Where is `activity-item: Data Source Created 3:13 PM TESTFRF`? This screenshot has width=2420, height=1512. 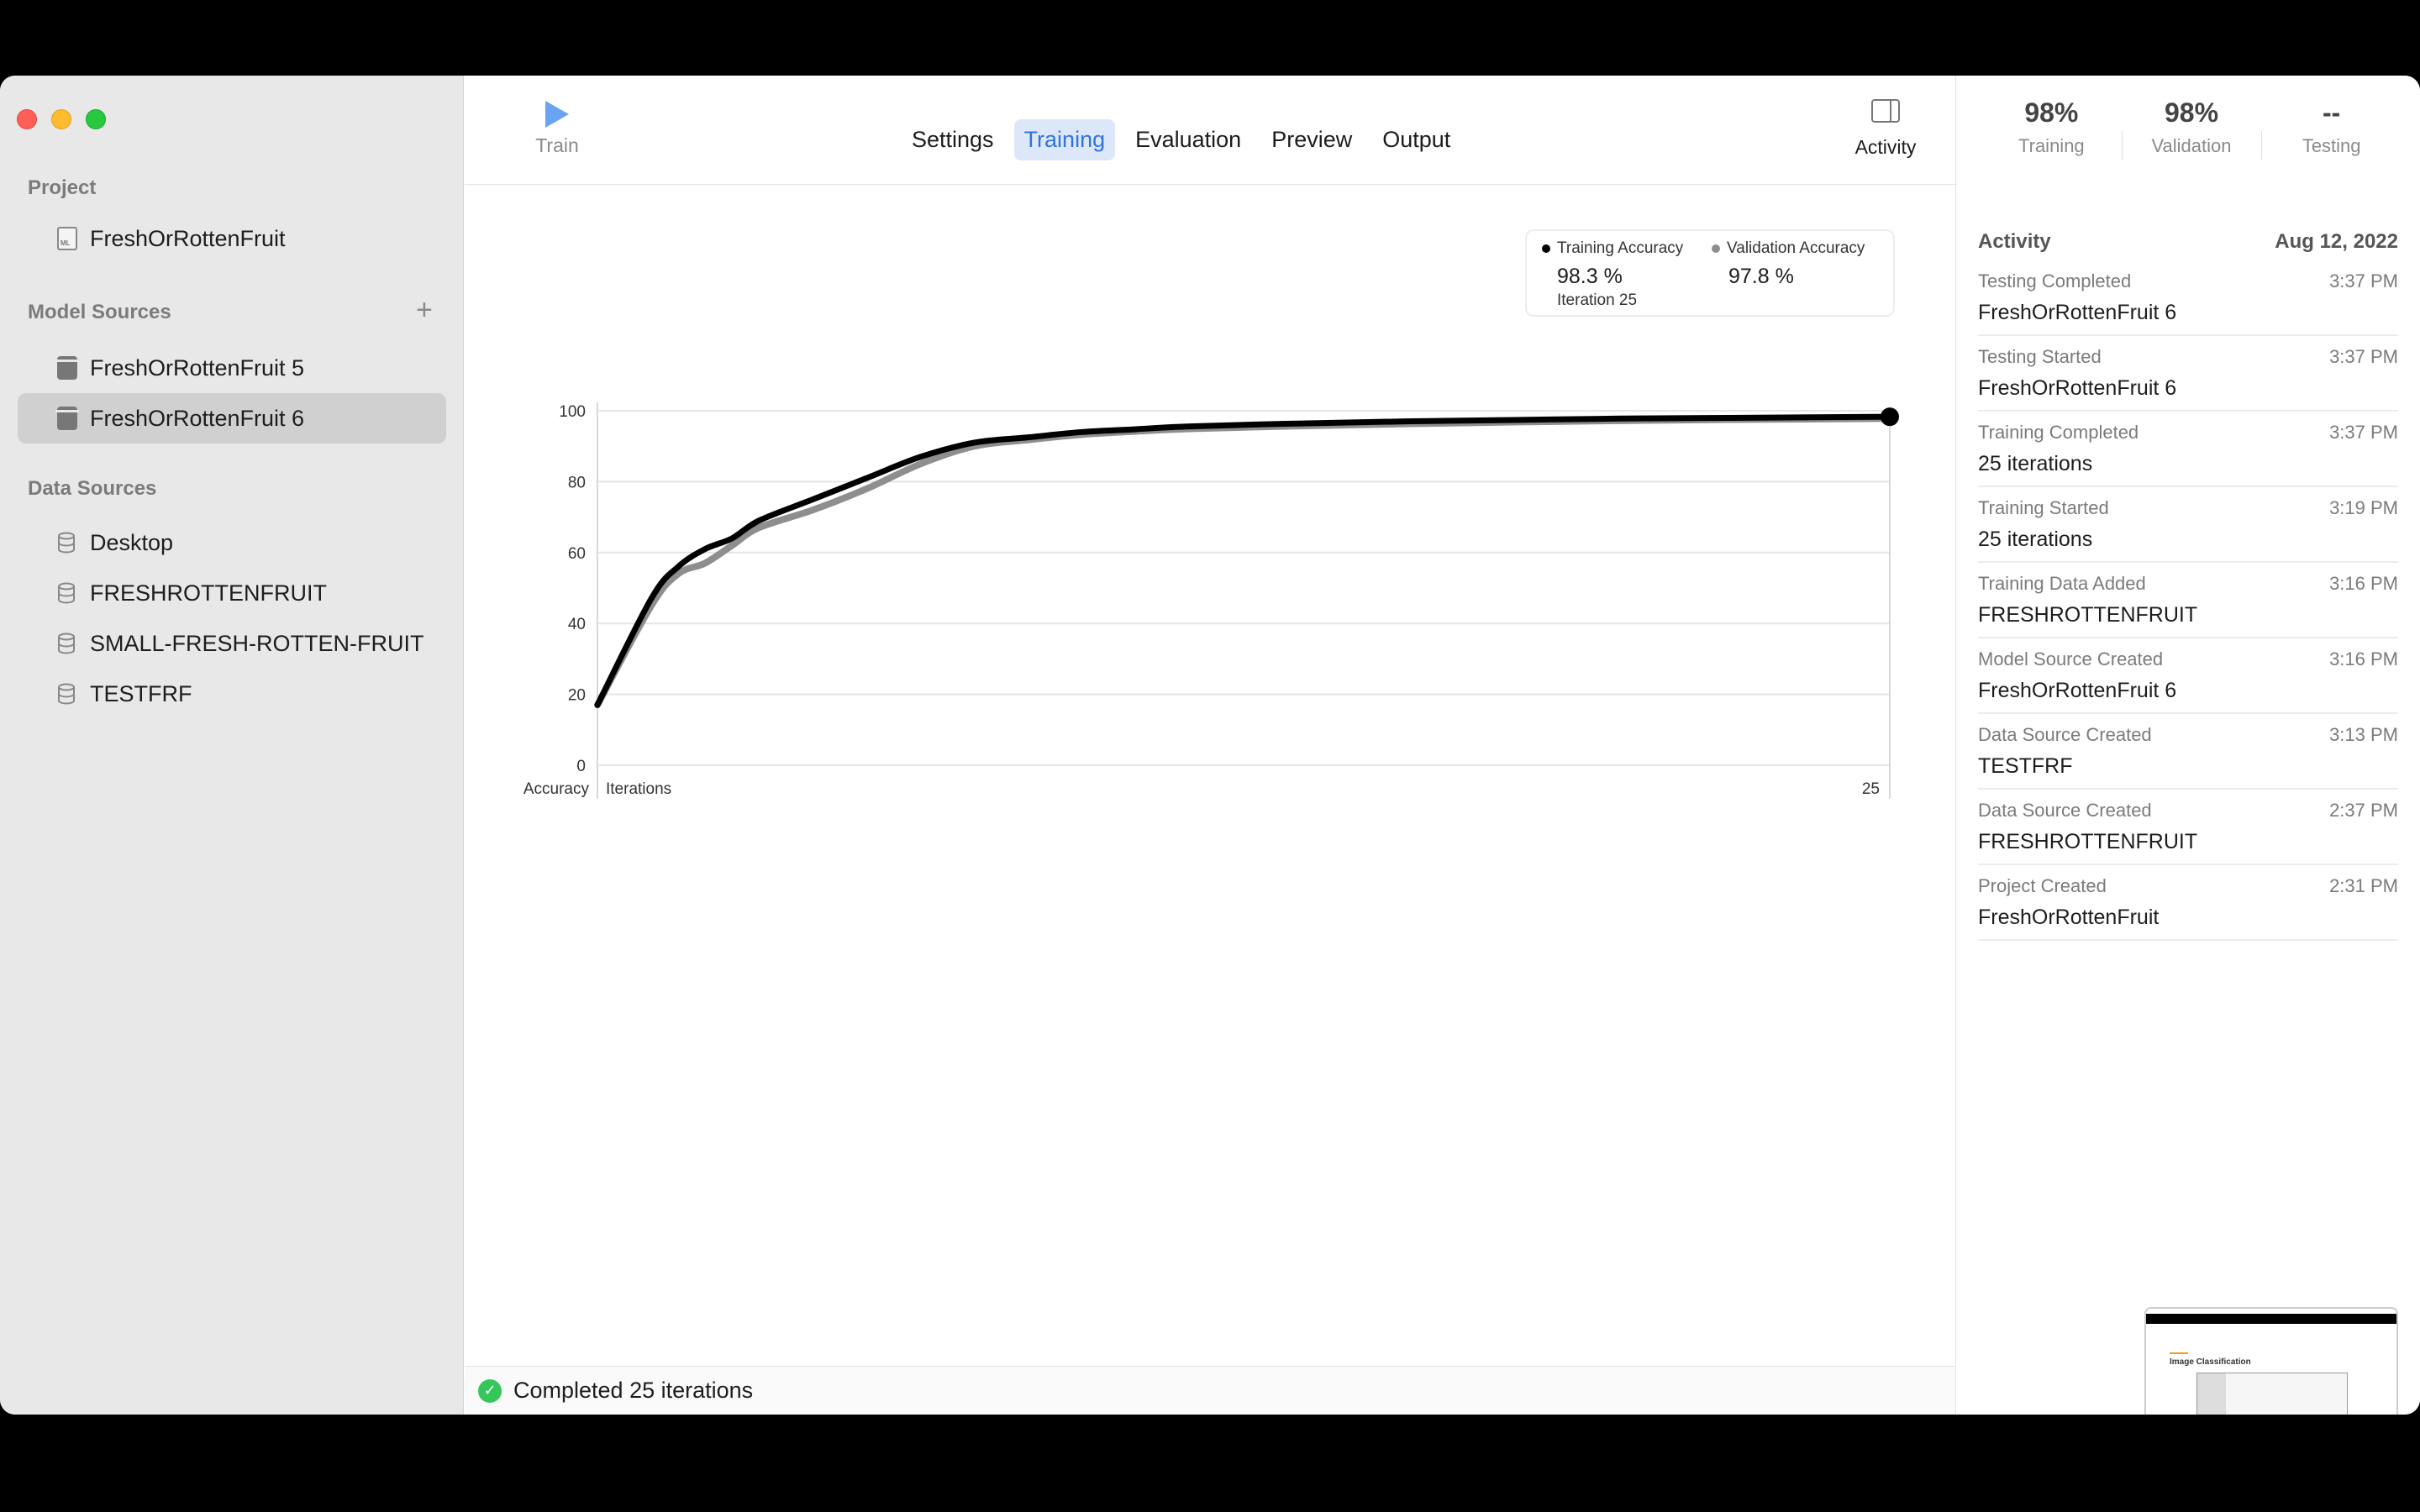 activity-item: Data Source Created 3:13 PM TESTFRF is located at coordinates (2188, 752).